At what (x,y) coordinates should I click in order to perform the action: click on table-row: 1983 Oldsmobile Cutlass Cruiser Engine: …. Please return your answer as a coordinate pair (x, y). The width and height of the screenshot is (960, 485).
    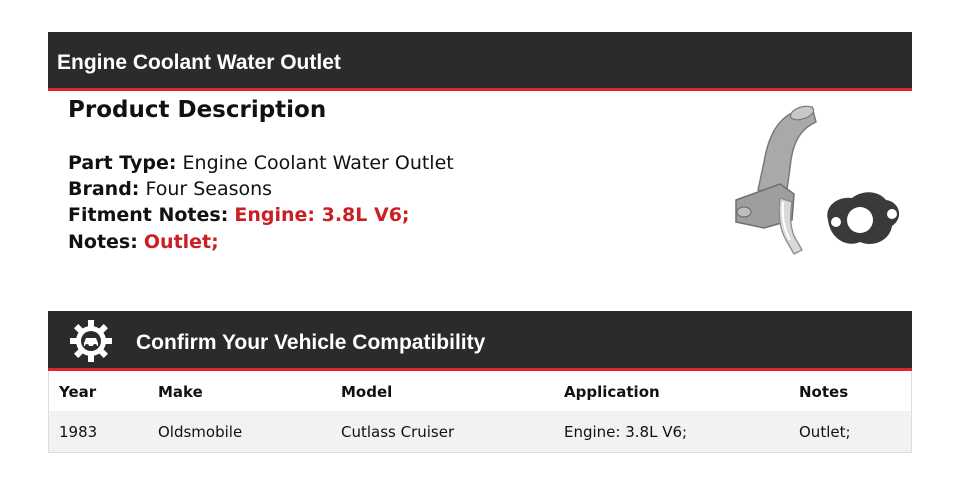
    Looking at the image, I should click on (480, 431).